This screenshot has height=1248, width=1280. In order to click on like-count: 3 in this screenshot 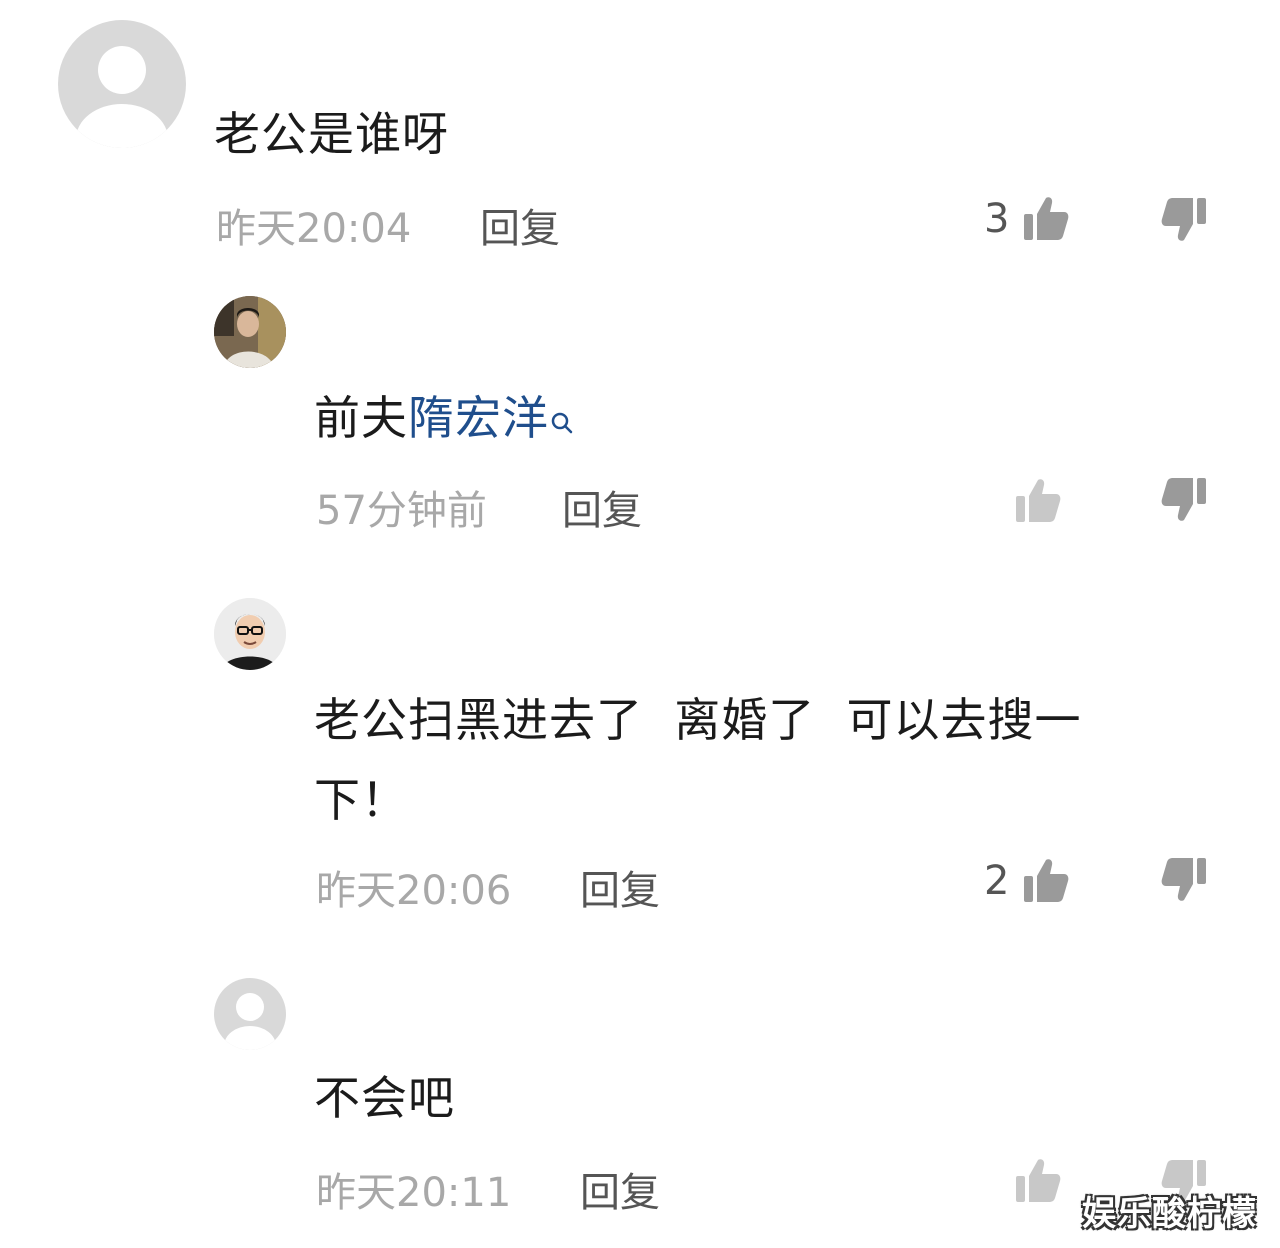, I will do `click(997, 219)`.